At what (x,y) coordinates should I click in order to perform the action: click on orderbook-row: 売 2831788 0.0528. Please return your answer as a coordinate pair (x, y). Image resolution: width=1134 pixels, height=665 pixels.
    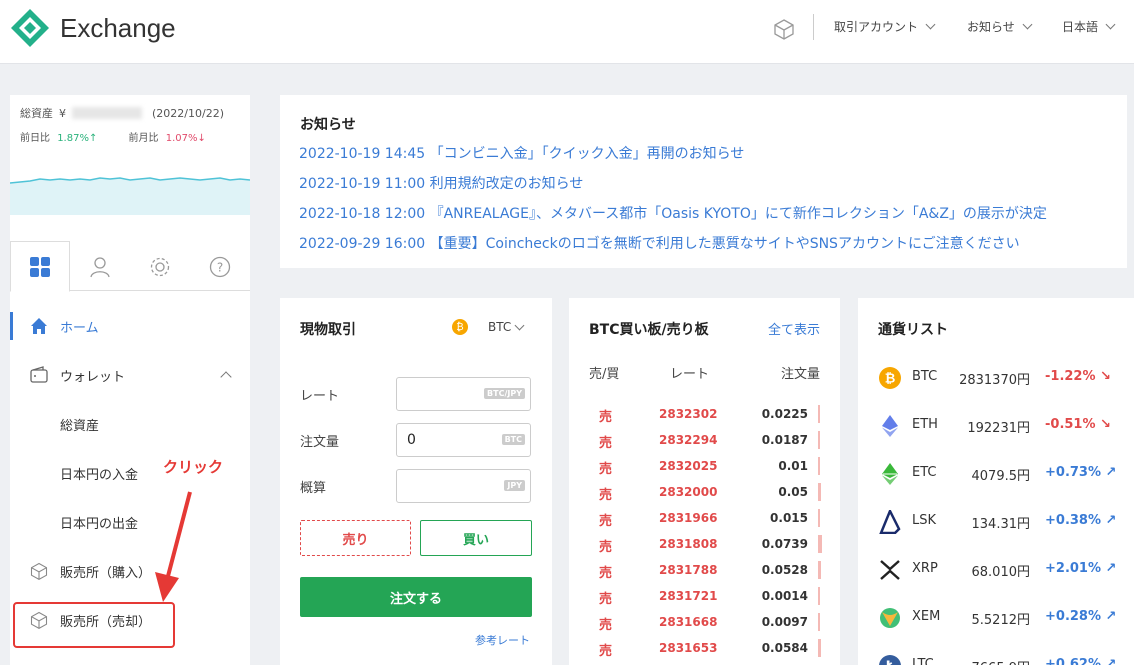
    Looking at the image, I should click on (704, 570).